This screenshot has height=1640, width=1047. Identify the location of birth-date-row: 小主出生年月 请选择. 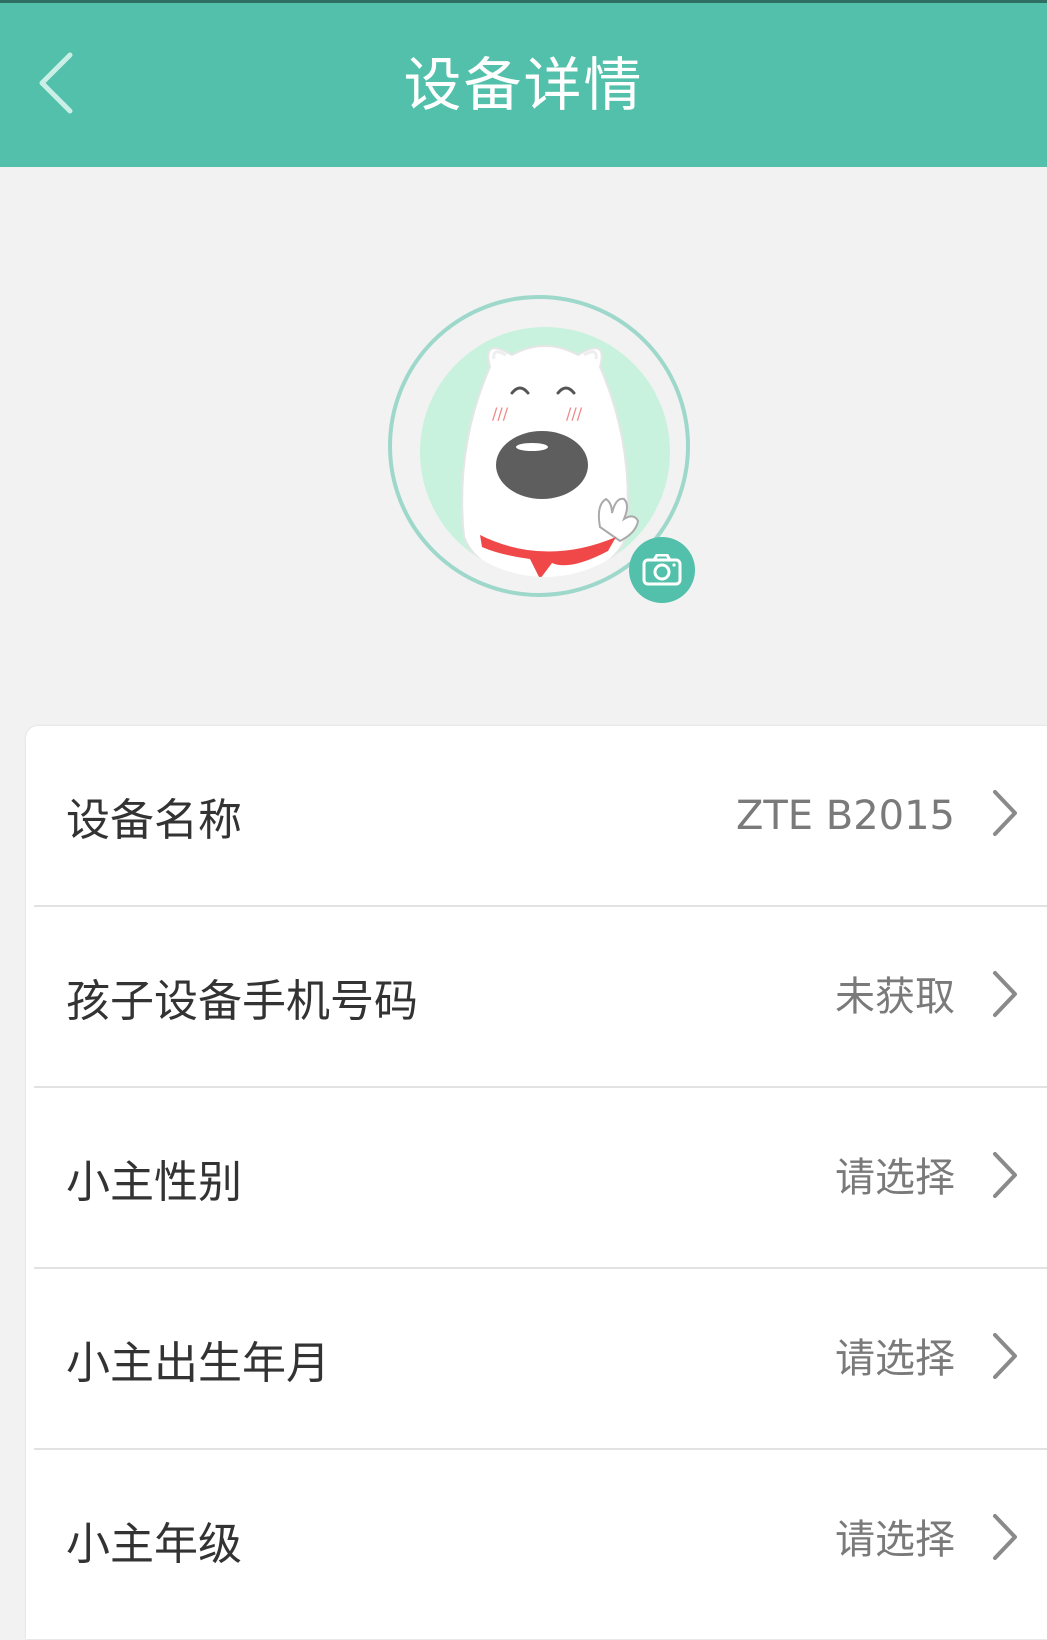
(540, 1359).